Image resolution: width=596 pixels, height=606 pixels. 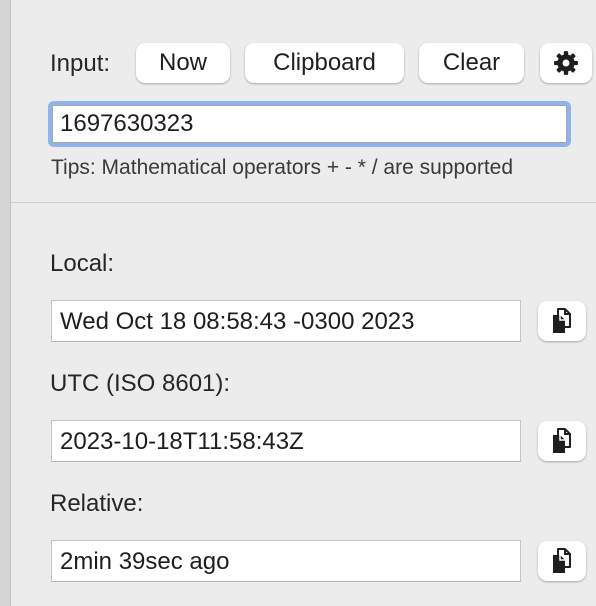 What do you see at coordinates (286, 321) in the screenshot?
I see `local-time-field: Wed Oct 18 08:58:43 -0300 2023` at bounding box center [286, 321].